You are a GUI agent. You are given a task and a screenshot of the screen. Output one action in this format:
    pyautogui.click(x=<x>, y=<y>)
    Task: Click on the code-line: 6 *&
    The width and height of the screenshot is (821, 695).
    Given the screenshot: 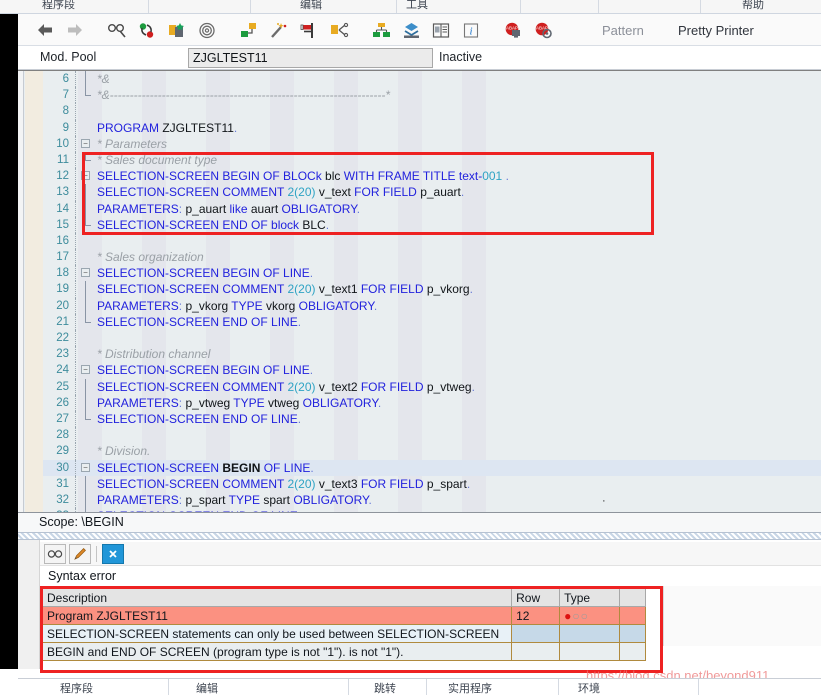 What is the action you would take?
    pyautogui.click(x=432, y=79)
    